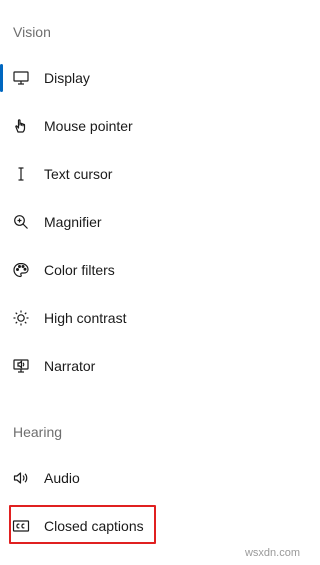 The image size is (320, 565). I want to click on nav-item-high-contrast: High contrast, so click(154, 318).